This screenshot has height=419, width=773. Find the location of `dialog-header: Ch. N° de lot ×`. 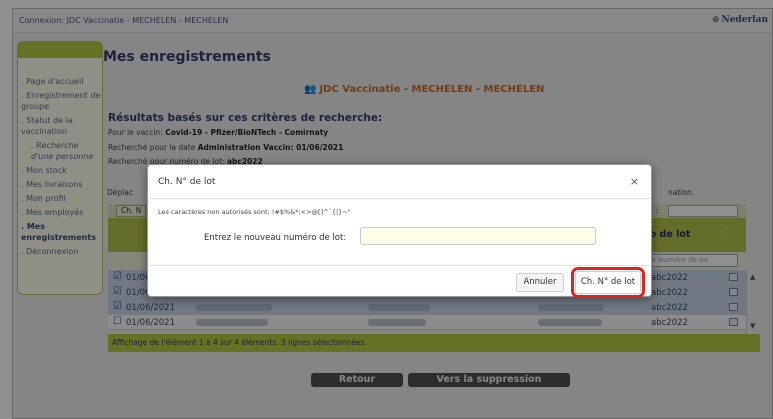

dialog-header: Ch. N° de lot × is located at coordinates (399, 182).